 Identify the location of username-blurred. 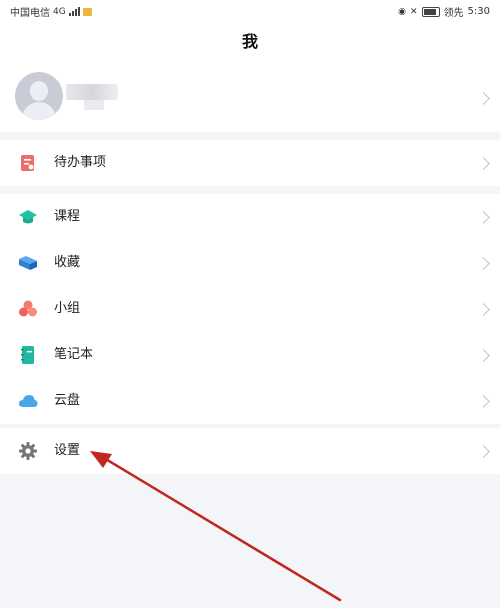
(92, 92).